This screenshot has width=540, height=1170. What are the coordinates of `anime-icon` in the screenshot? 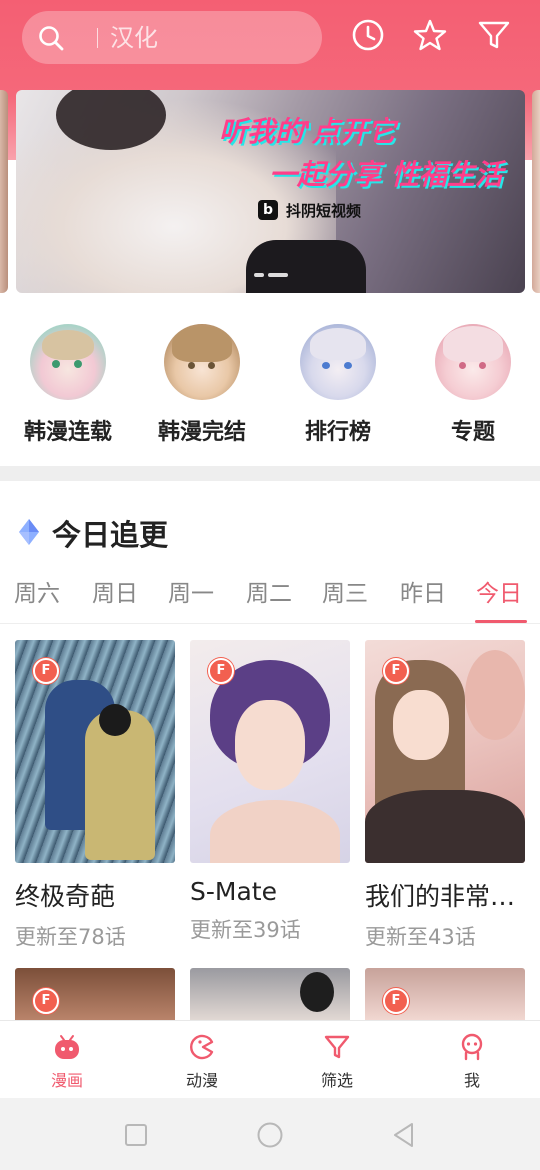 It's located at (202, 1047).